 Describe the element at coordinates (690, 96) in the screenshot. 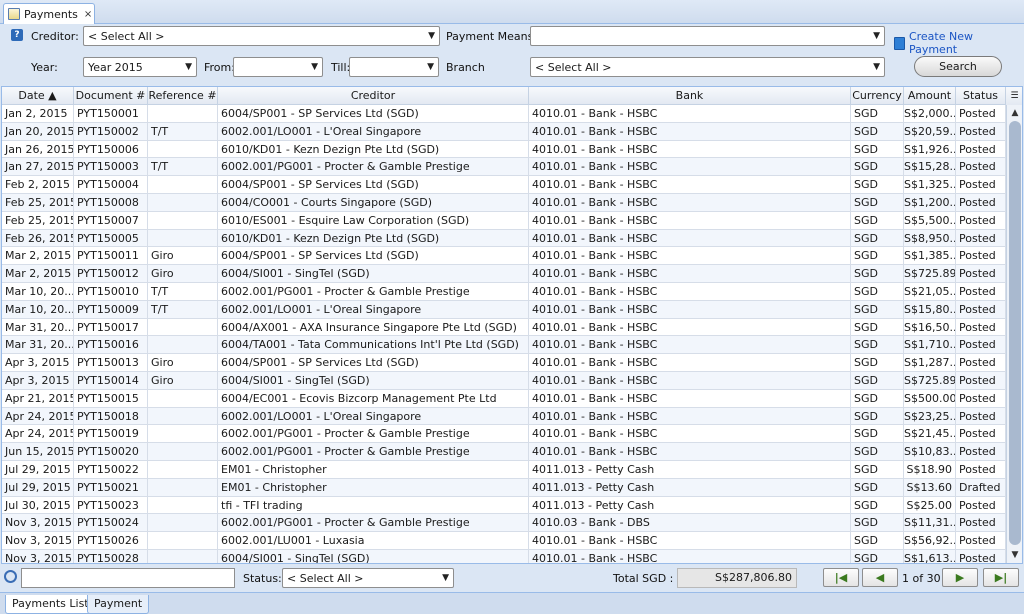

I see `column-header-bank: Bank` at that location.